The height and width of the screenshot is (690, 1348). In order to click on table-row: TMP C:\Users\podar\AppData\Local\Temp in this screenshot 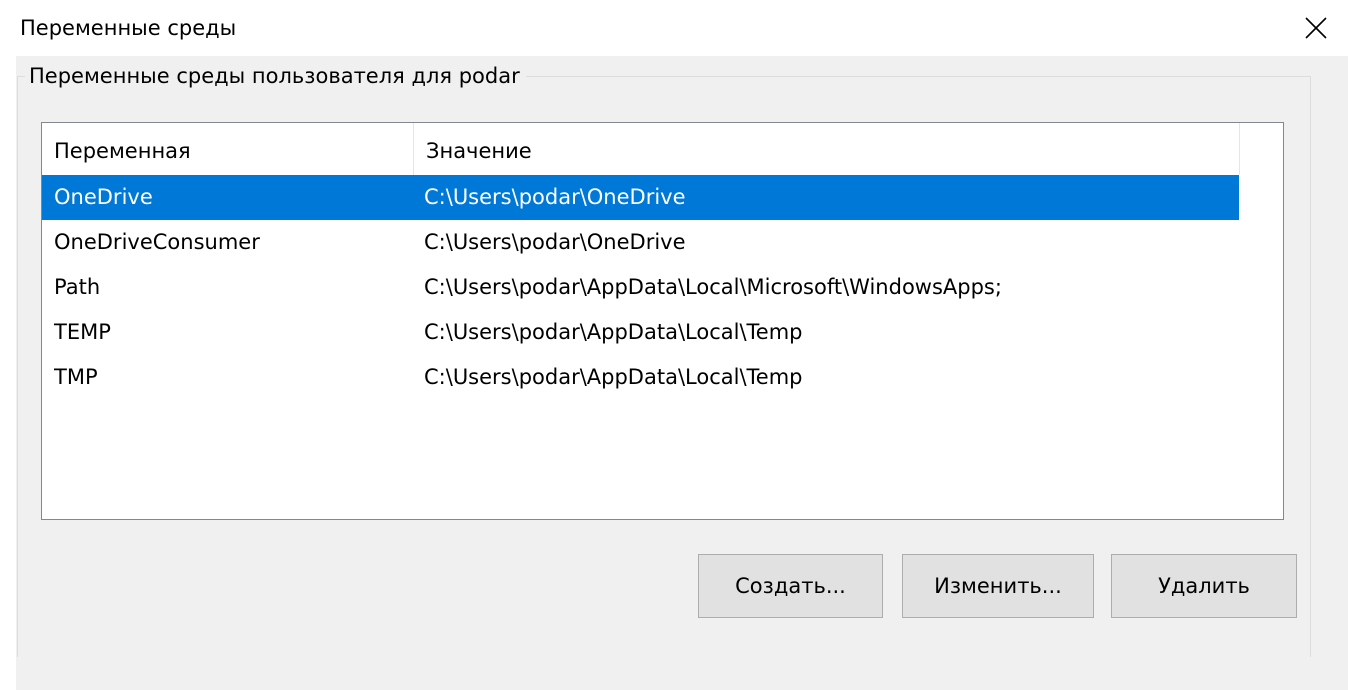, I will do `click(640, 377)`.